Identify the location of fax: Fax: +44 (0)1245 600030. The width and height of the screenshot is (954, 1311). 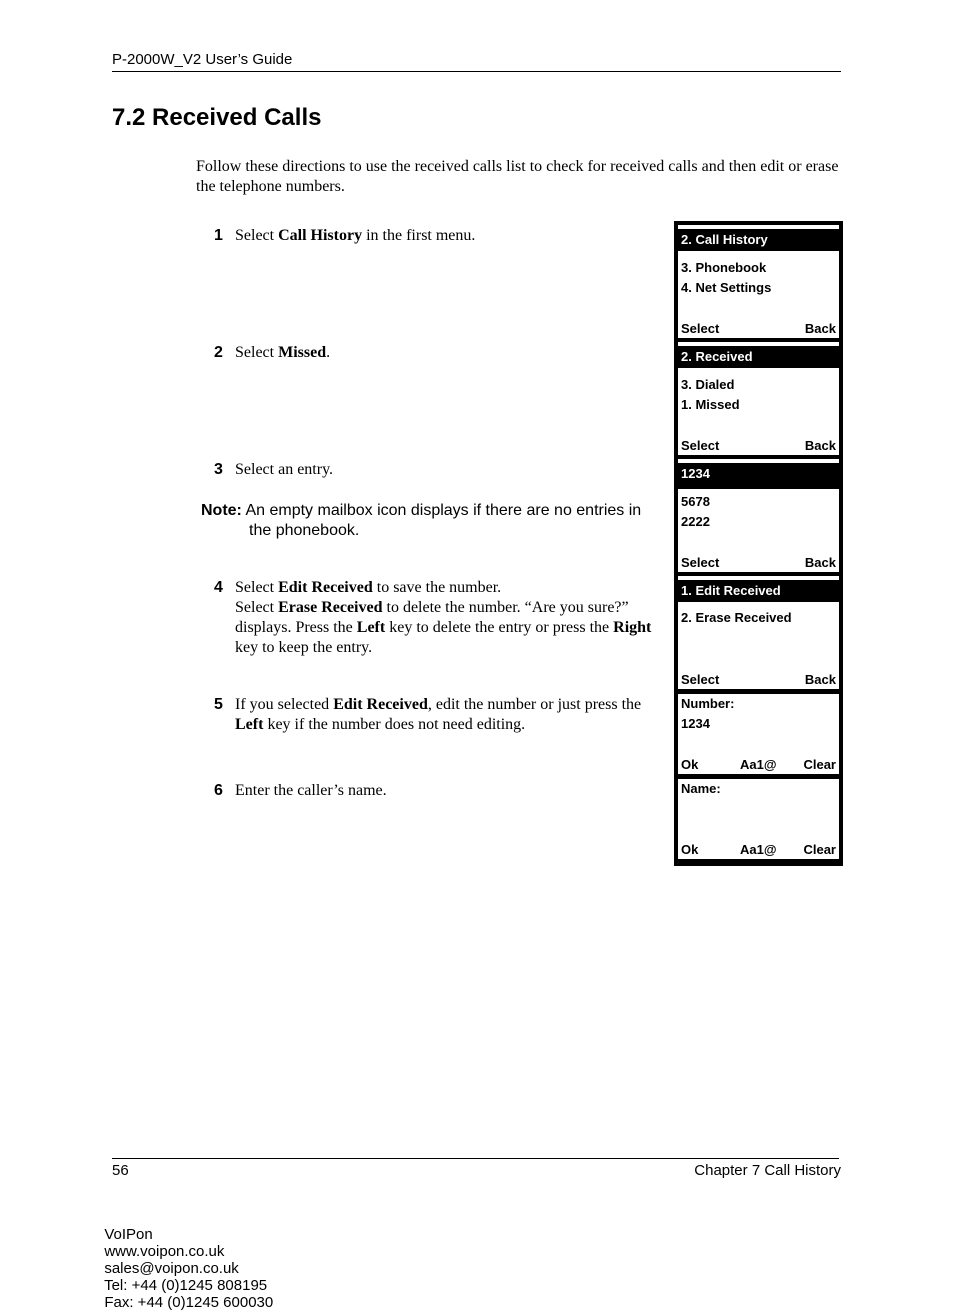
(189, 1302).